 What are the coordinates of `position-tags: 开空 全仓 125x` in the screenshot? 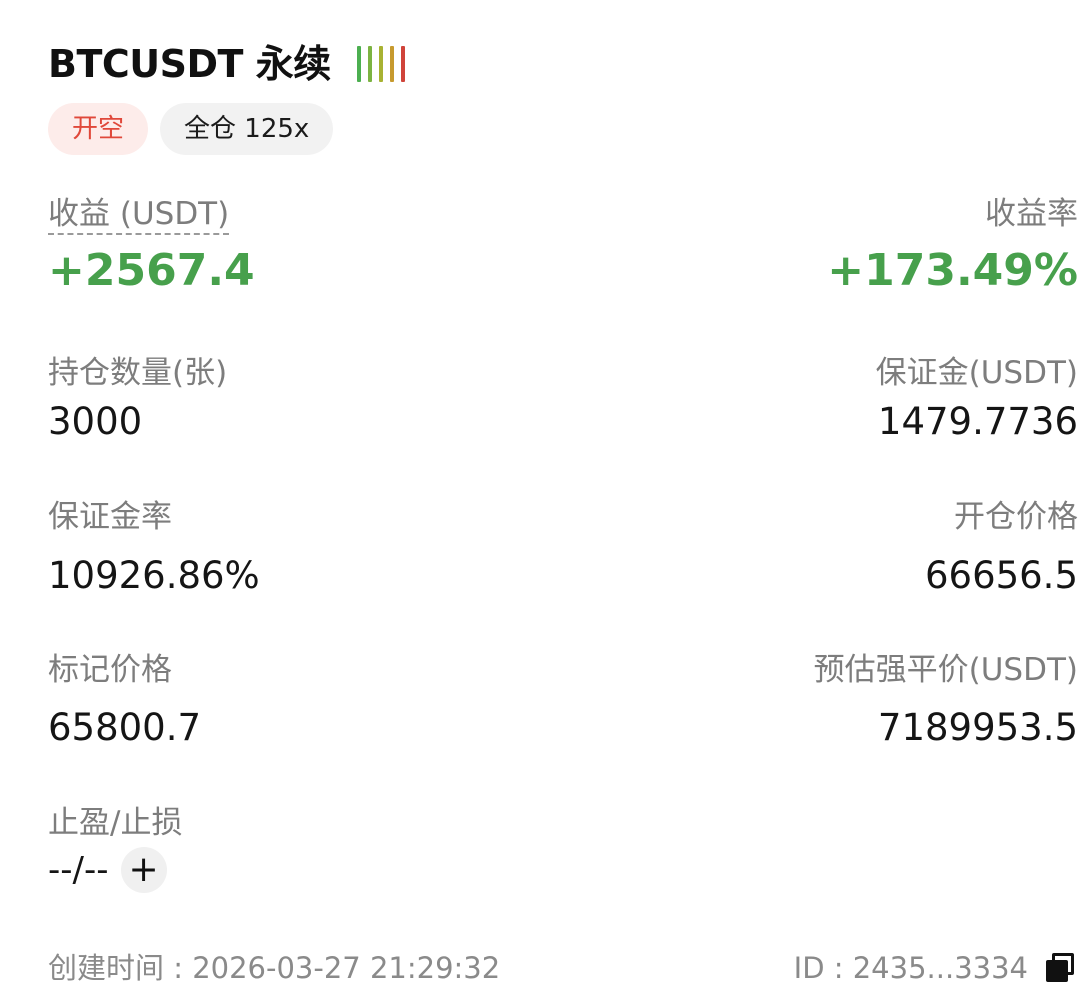 It's located at (196, 129).